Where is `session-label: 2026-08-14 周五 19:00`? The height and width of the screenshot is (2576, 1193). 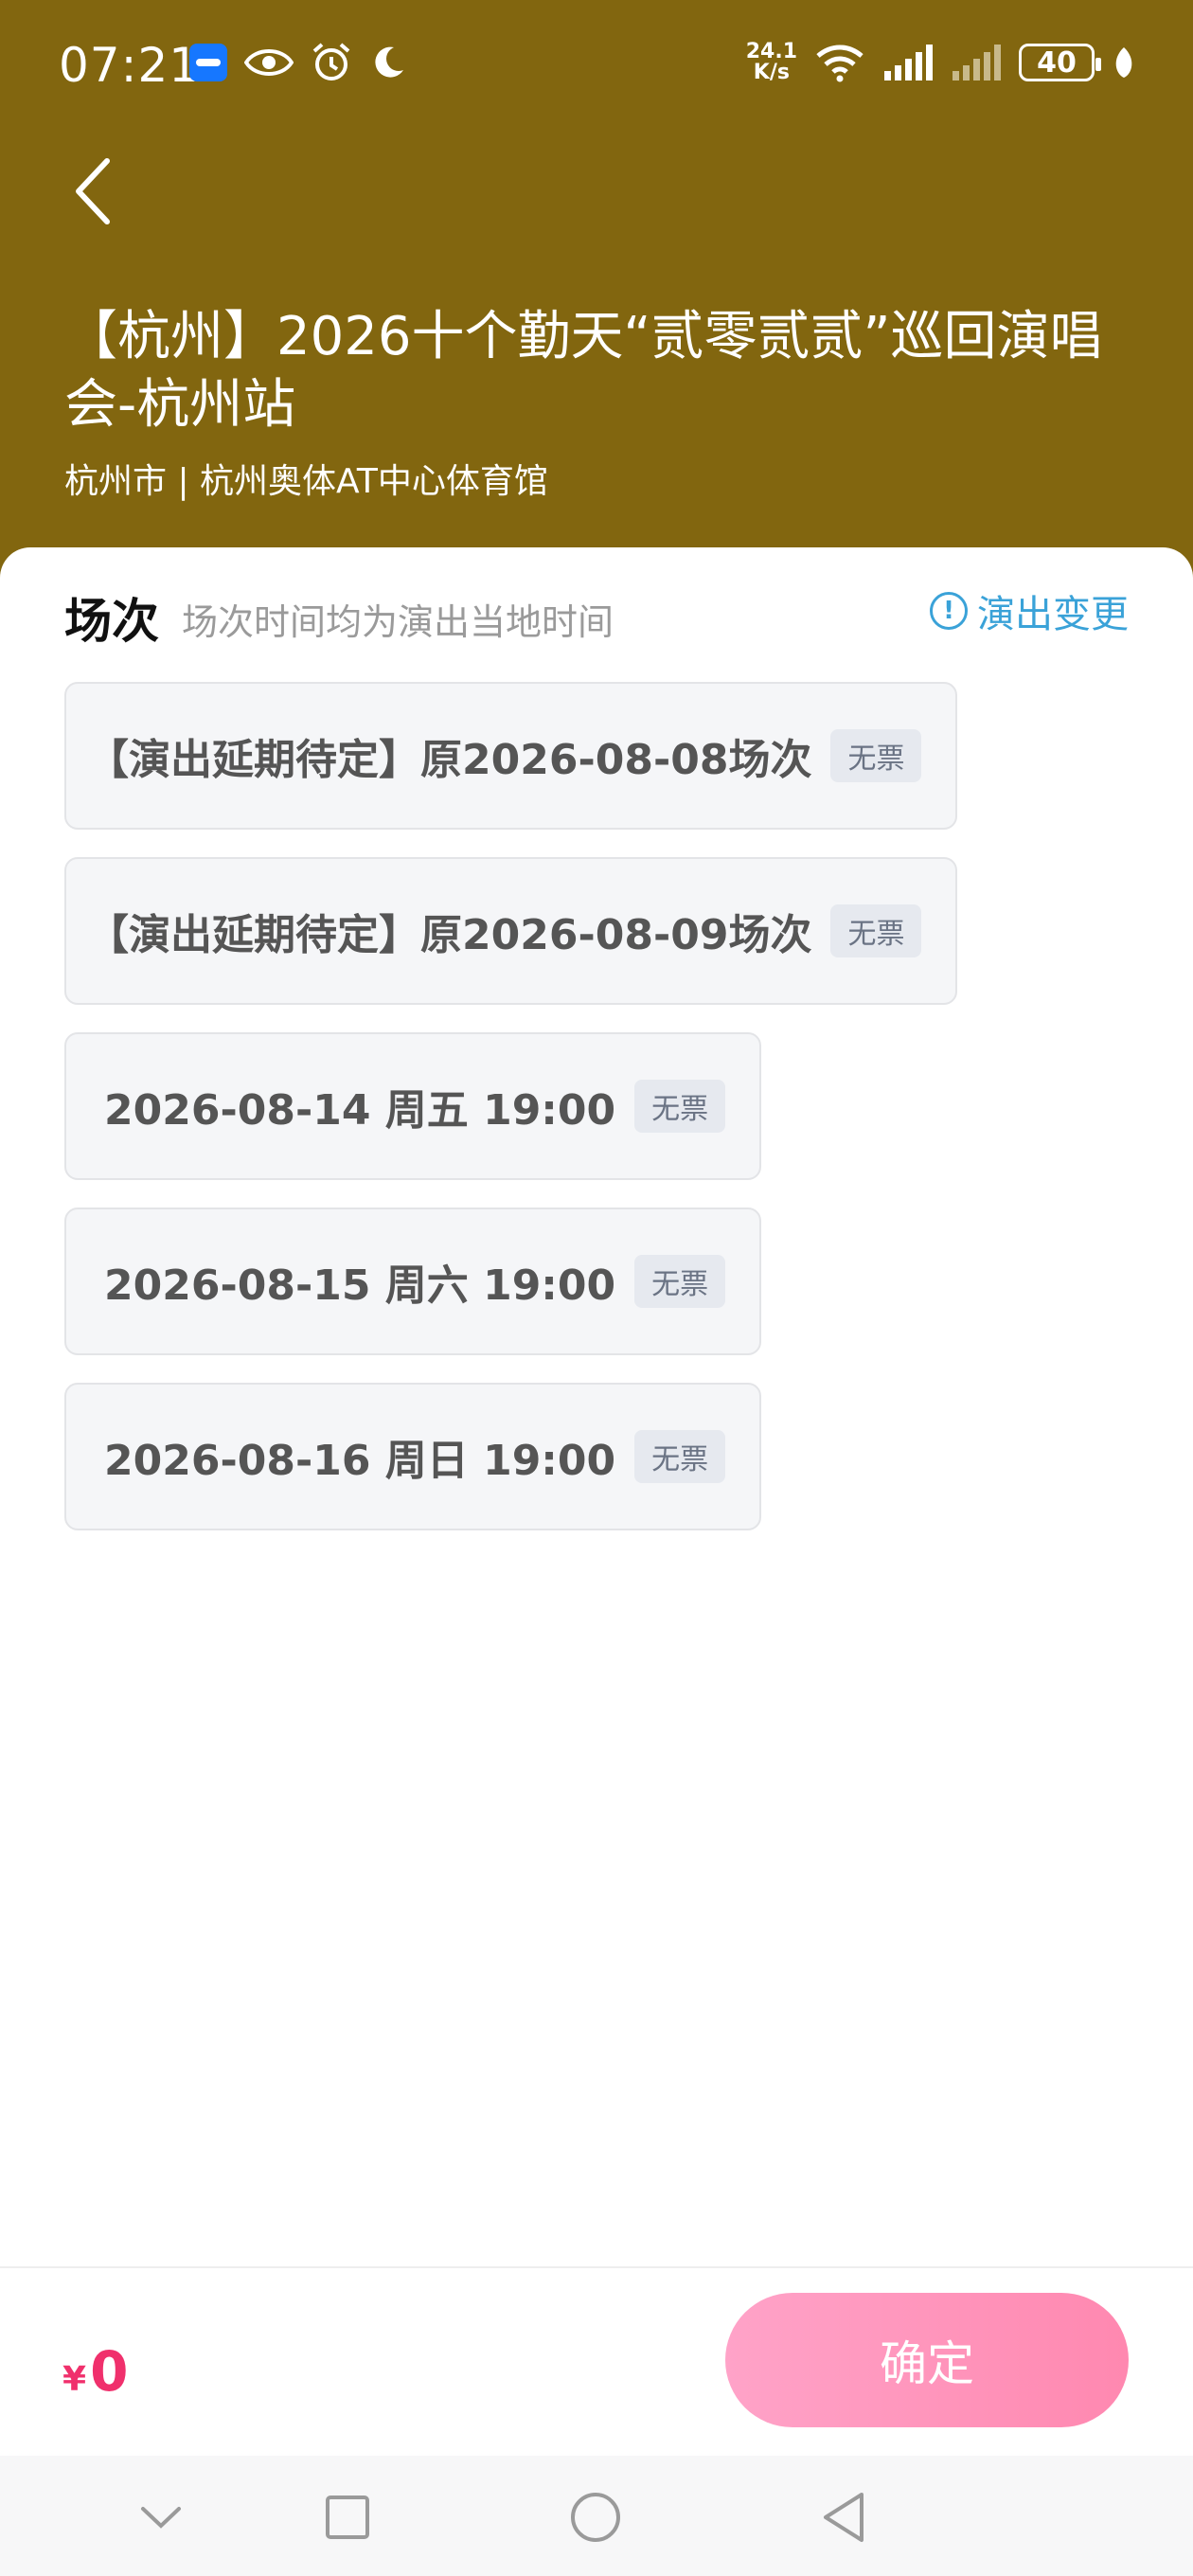 session-label: 2026-08-14 周五 19:00 is located at coordinates (360, 1110).